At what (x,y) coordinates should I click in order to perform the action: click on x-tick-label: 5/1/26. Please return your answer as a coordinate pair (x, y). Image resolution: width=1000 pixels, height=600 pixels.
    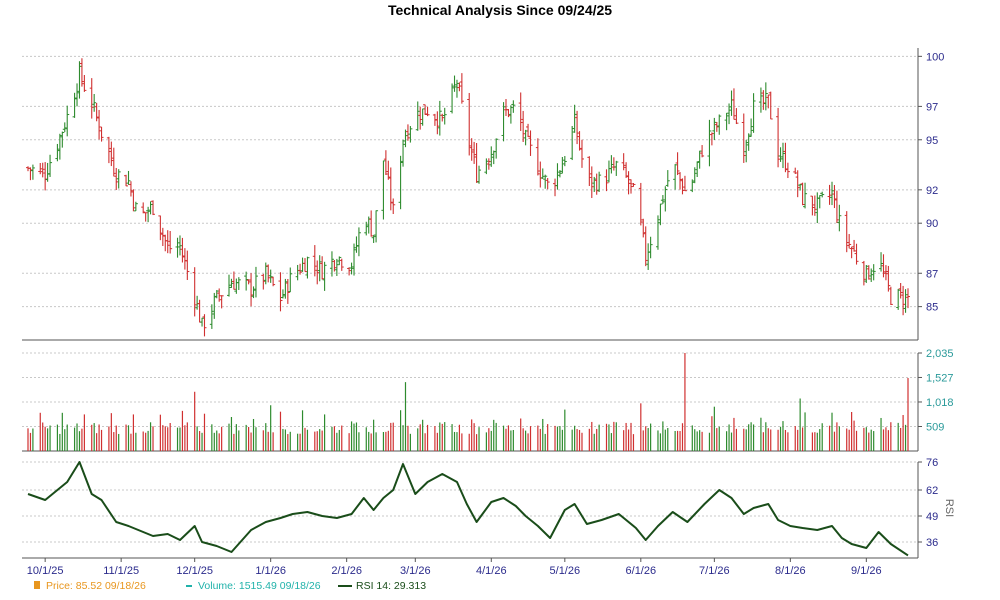
    Looking at the image, I should click on (565, 571).